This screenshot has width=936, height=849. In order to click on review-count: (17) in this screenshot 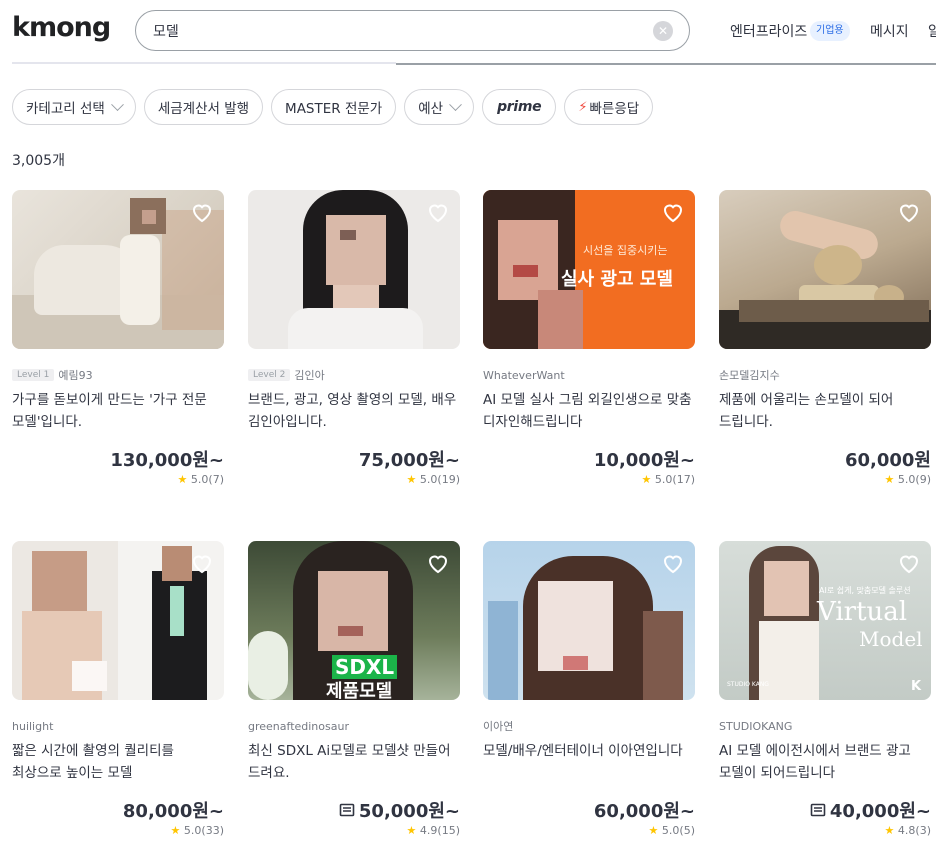, I will do `click(683, 479)`.